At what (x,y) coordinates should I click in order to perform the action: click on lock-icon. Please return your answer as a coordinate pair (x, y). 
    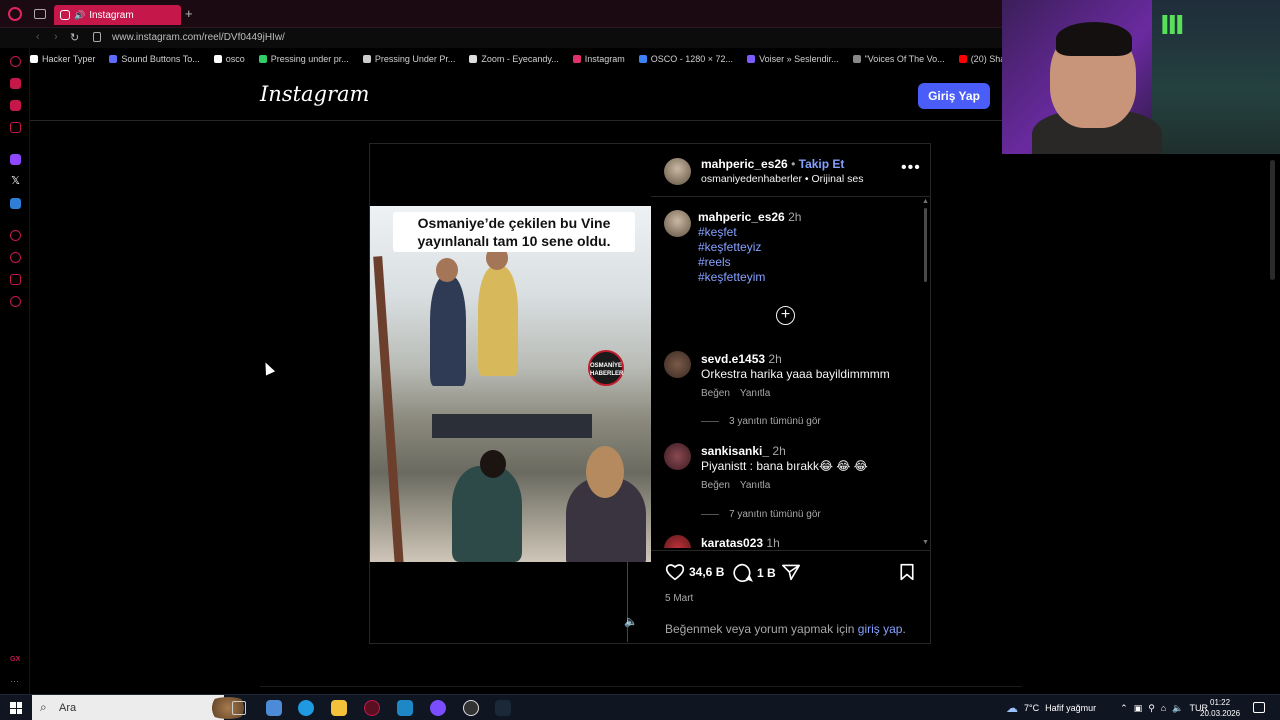
    Looking at the image, I should click on (97, 37).